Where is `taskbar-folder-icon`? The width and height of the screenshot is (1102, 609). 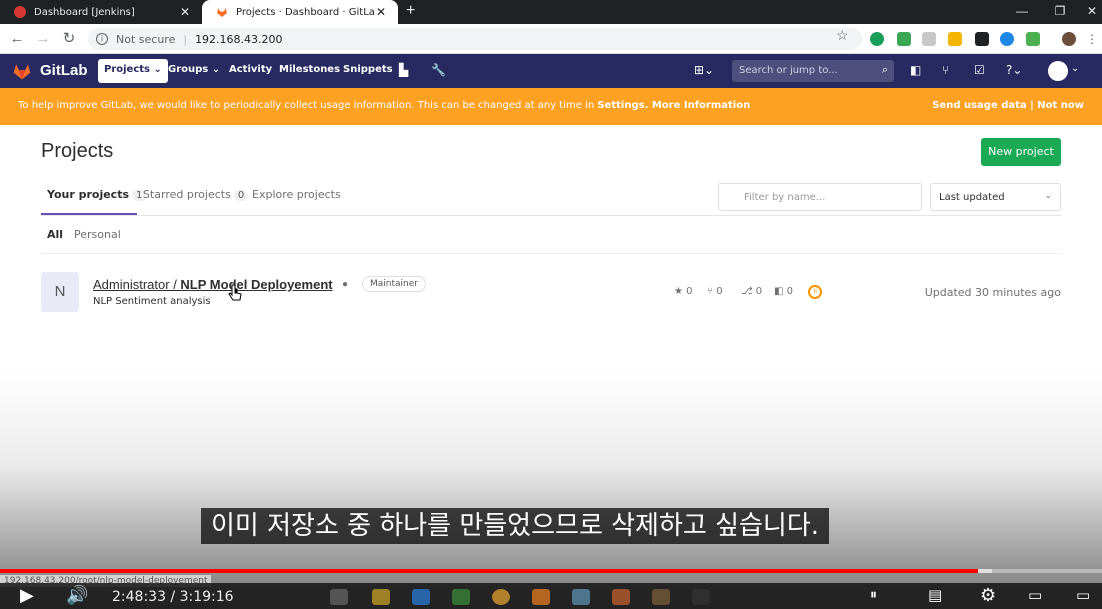 taskbar-folder-icon is located at coordinates (381, 597).